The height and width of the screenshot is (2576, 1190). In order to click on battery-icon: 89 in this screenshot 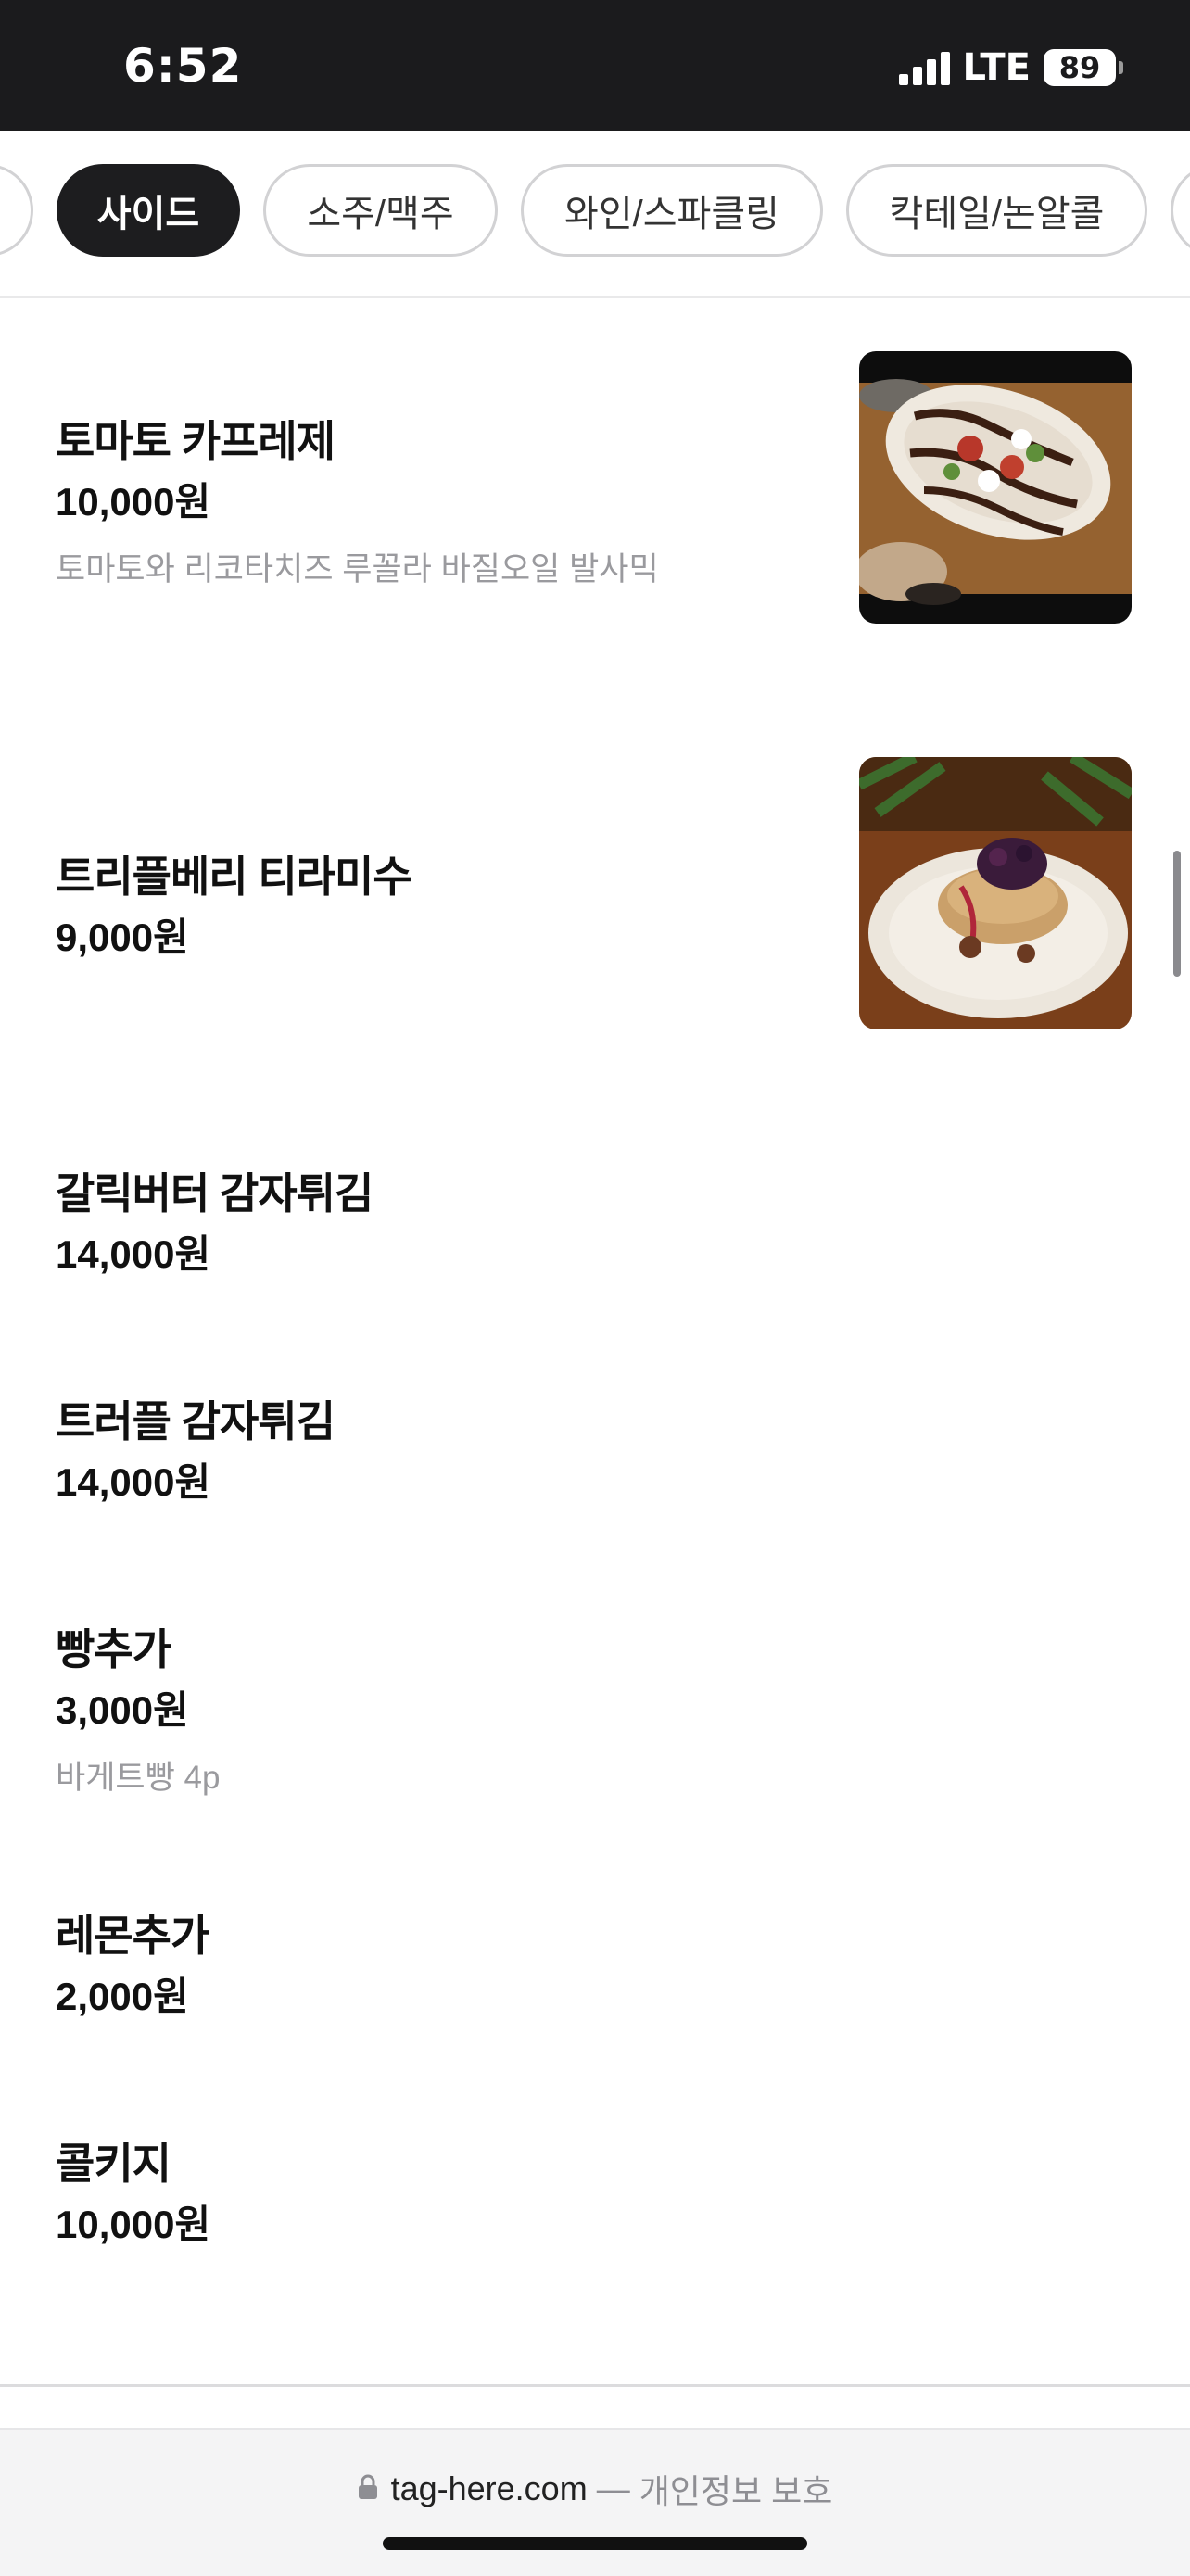, I will do `click(1083, 68)`.